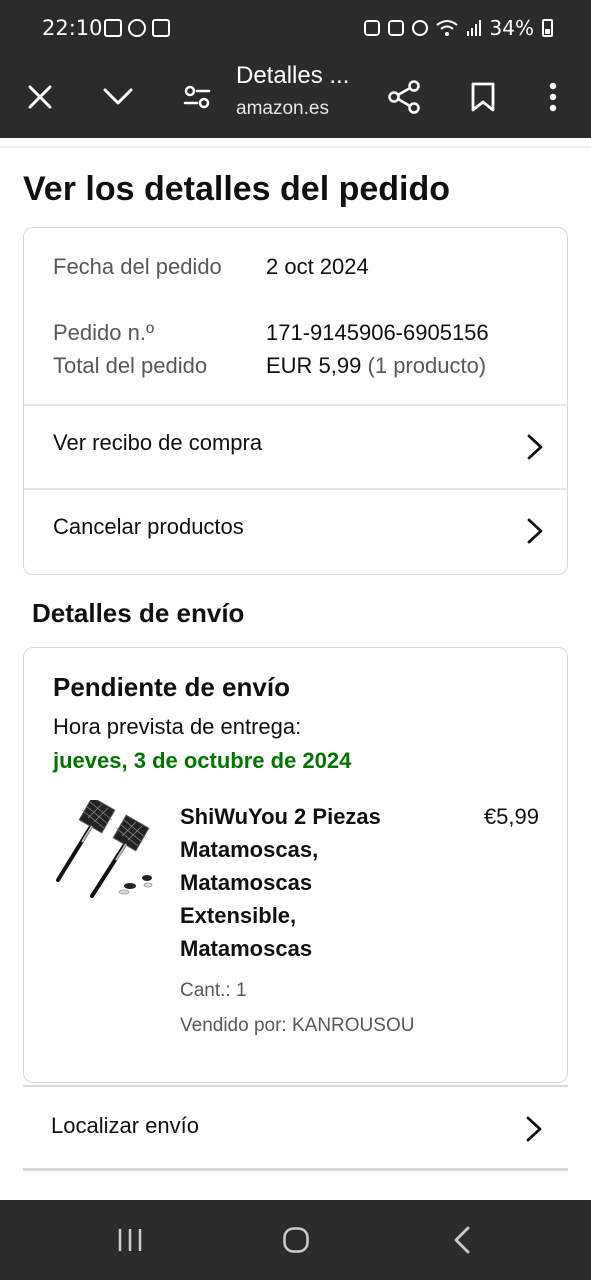 This screenshot has width=591, height=1280. I want to click on bookmark-button, so click(483, 97).